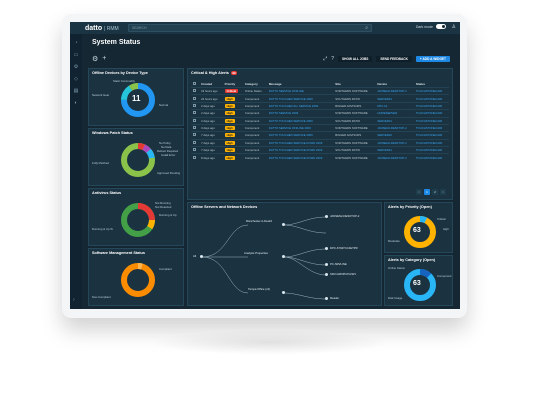  I want to click on add-icon: +, so click(104, 59).